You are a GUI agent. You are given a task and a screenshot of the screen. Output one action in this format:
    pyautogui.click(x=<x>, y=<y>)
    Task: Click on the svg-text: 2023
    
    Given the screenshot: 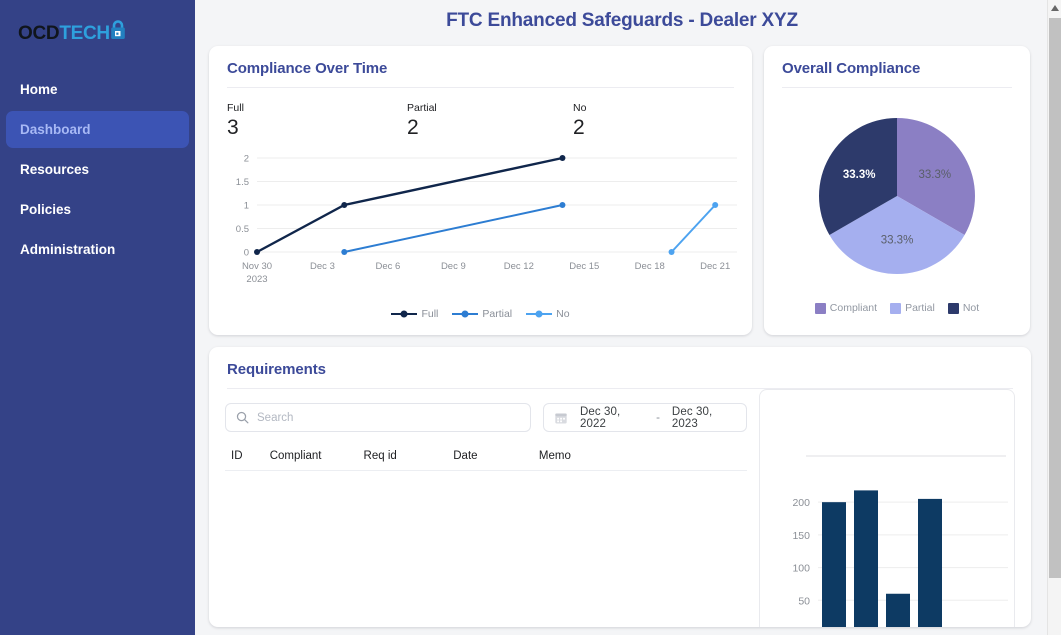 What is the action you would take?
    pyautogui.click(x=256, y=279)
    